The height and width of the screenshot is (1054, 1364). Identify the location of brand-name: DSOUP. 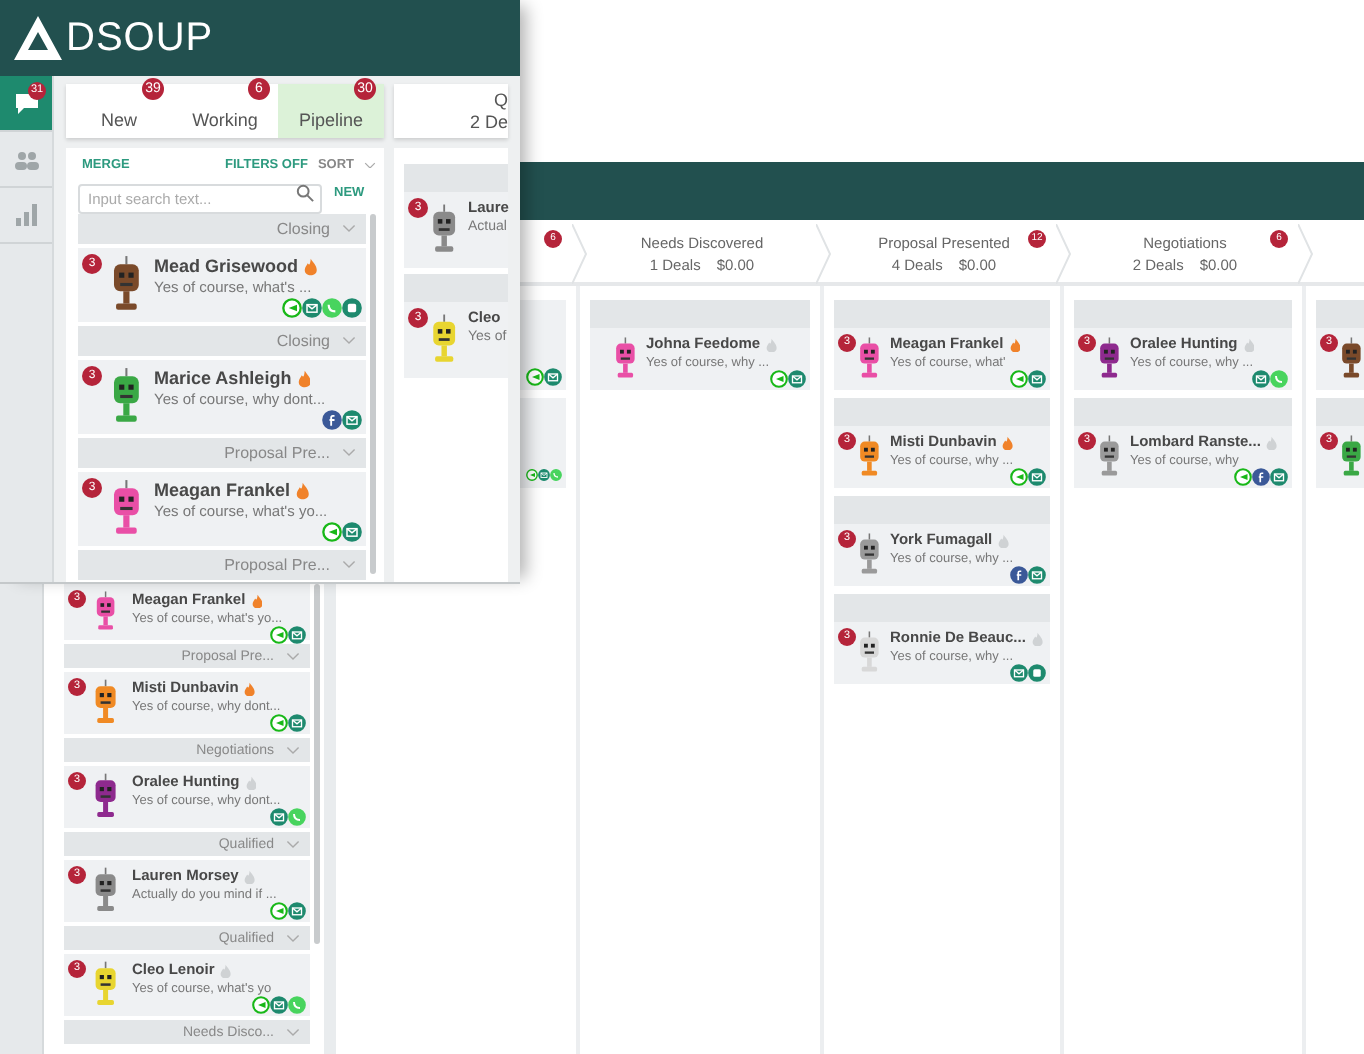
(140, 38).